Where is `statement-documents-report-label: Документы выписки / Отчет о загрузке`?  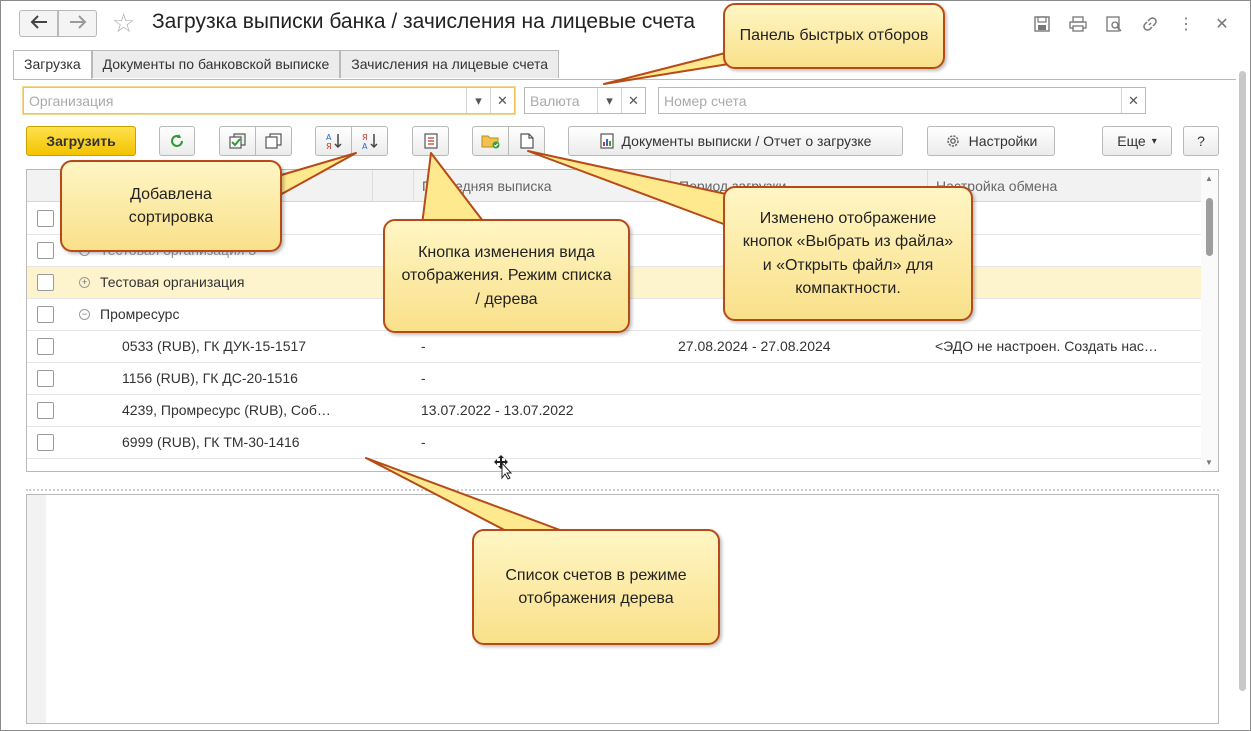
statement-documents-report-label: Документы выписки / Отчет о загрузке is located at coordinates (746, 141).